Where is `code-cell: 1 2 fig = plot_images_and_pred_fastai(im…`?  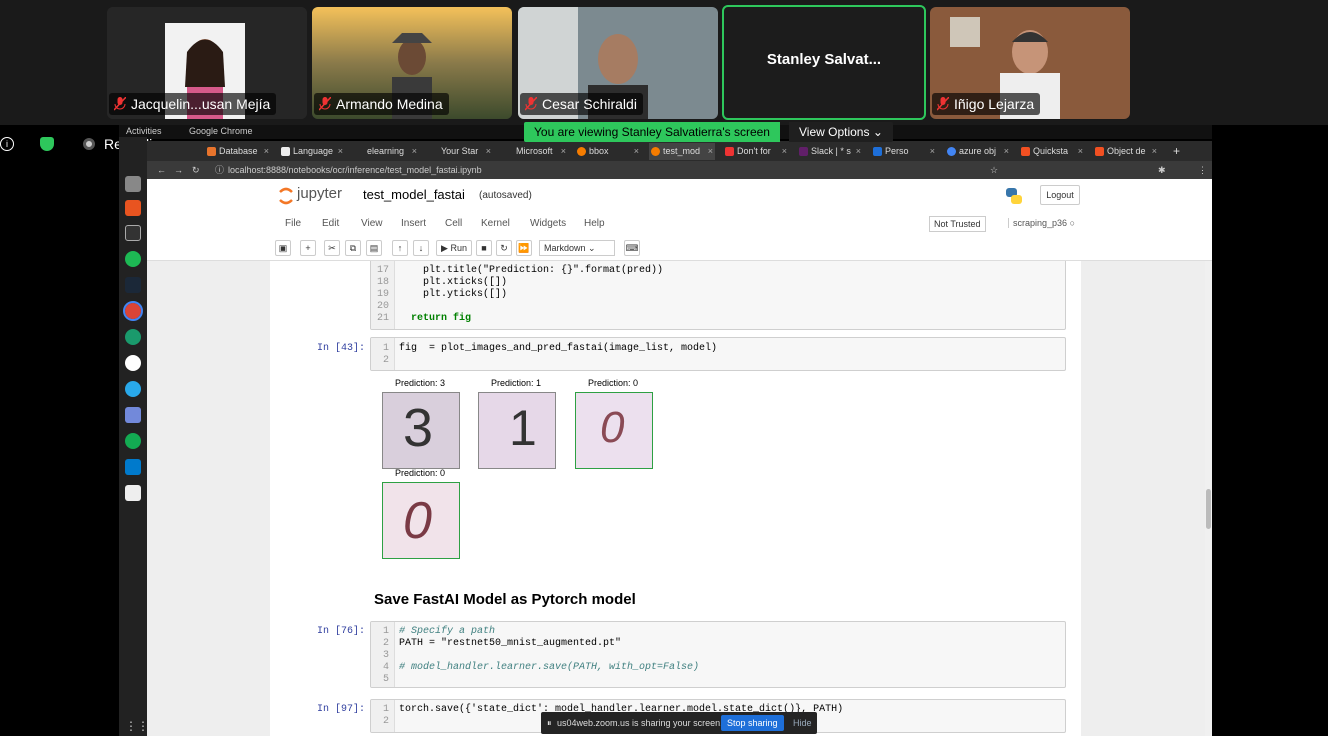 code-cell: 1 2 fig = plot_images_and_pred_fastai(im… is located at coordinates (718, 354).